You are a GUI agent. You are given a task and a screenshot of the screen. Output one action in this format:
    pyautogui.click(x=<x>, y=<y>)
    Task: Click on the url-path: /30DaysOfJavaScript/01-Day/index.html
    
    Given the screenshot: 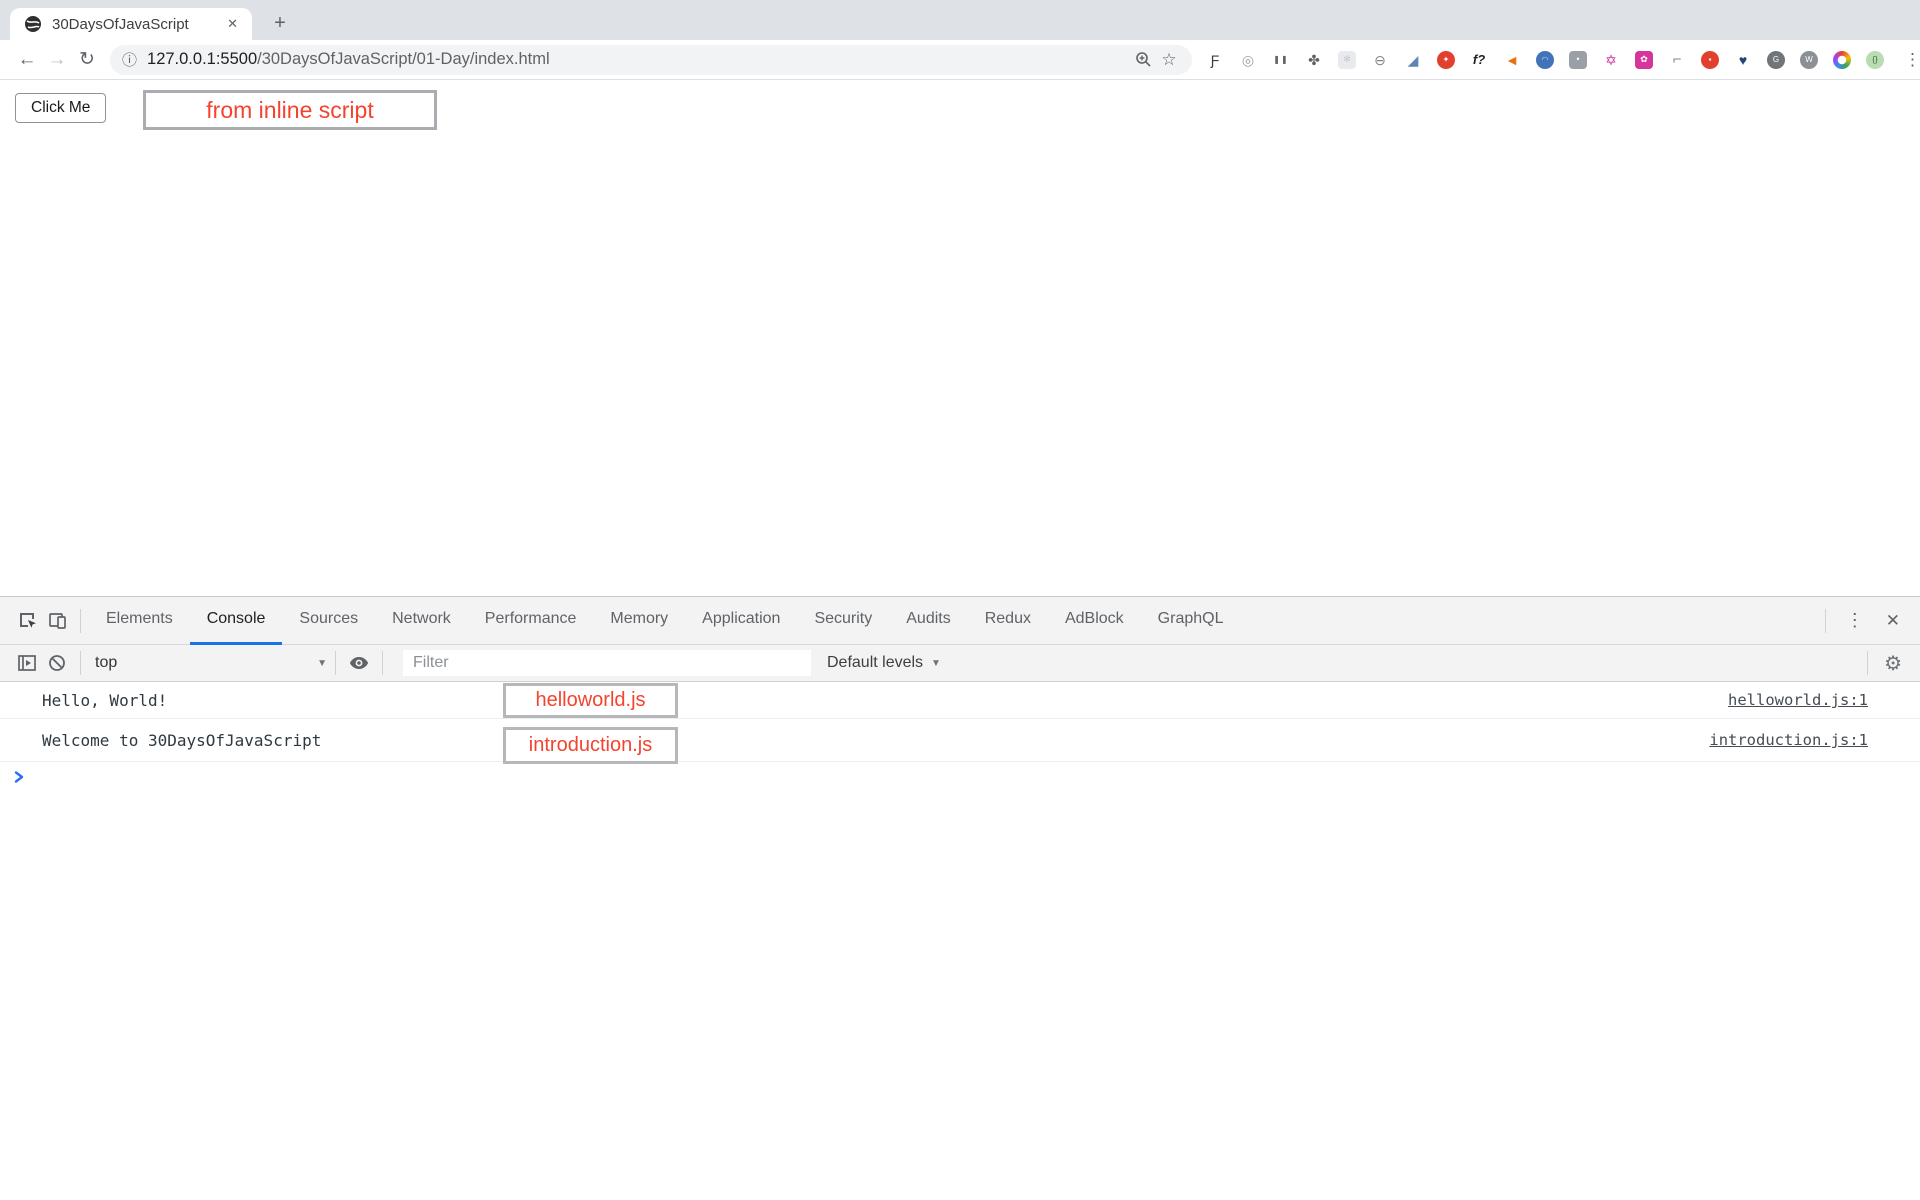 What is the action you would take?
    pyautogui.click(x=403, y=59)
    